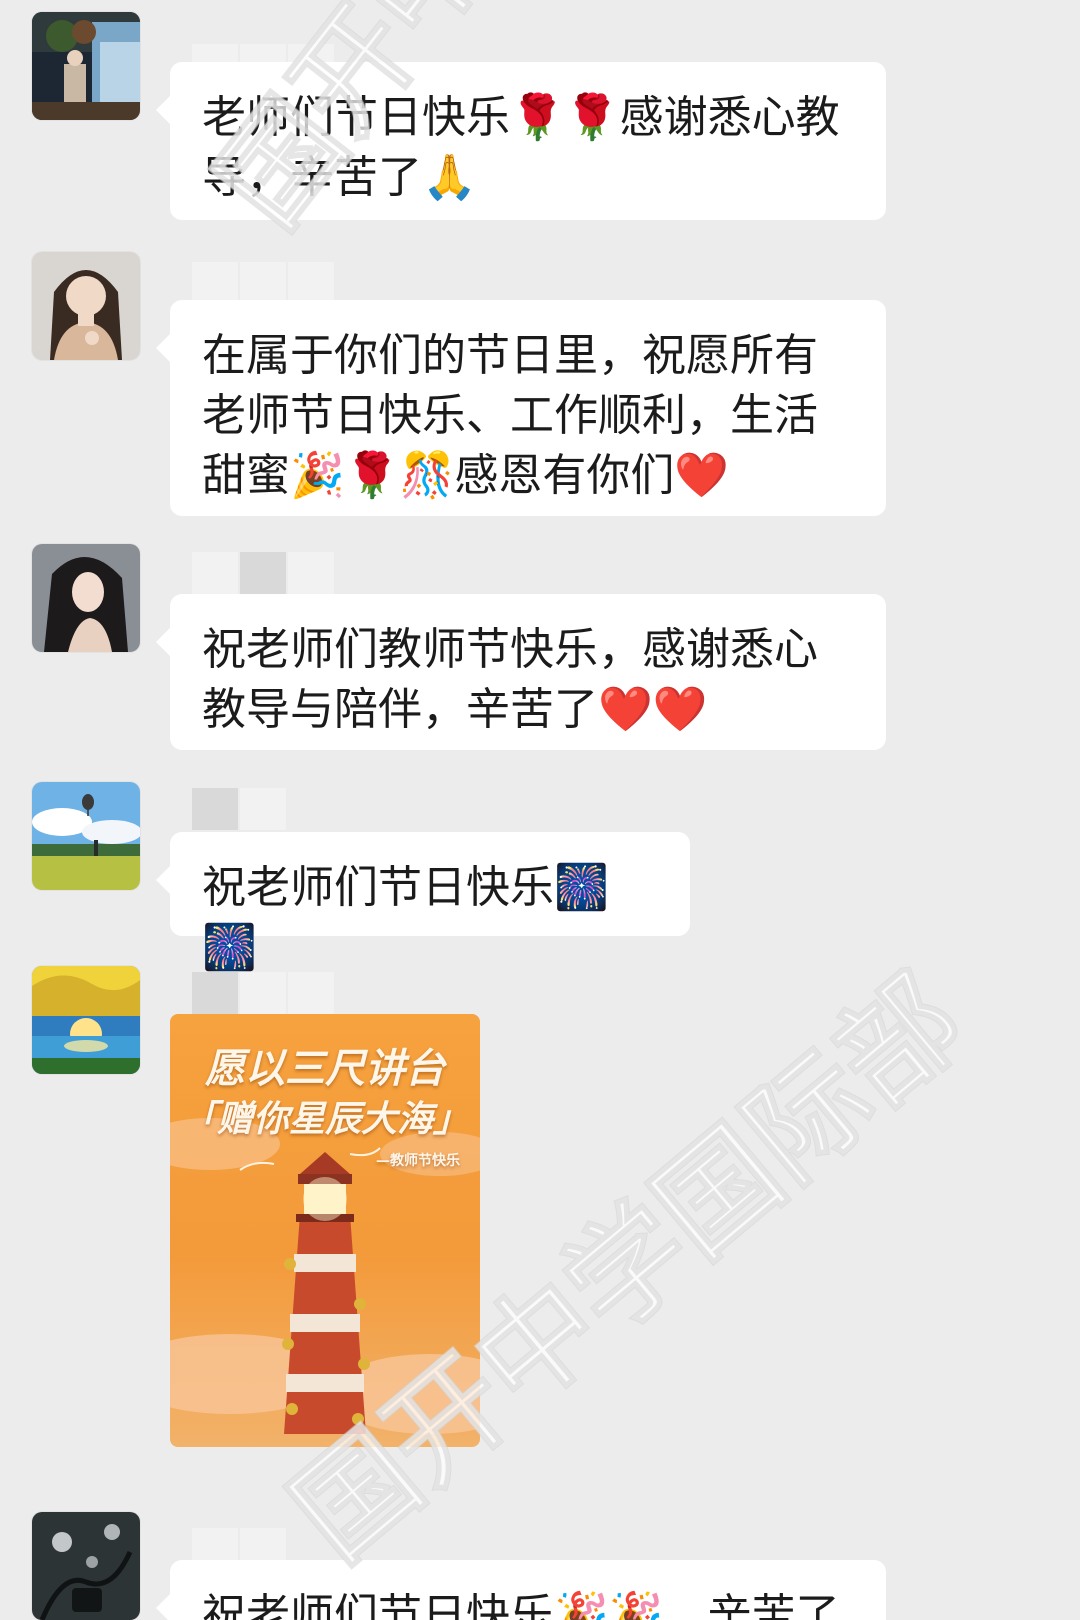 The image size is (1080, 1620). I want to click on message-text: 在属于你们的节日里，祝愿所有老师节日快乐、工作顺利，生活甜蜜🎉🌹🎊感恩有你们❤️, so click(510, 415).